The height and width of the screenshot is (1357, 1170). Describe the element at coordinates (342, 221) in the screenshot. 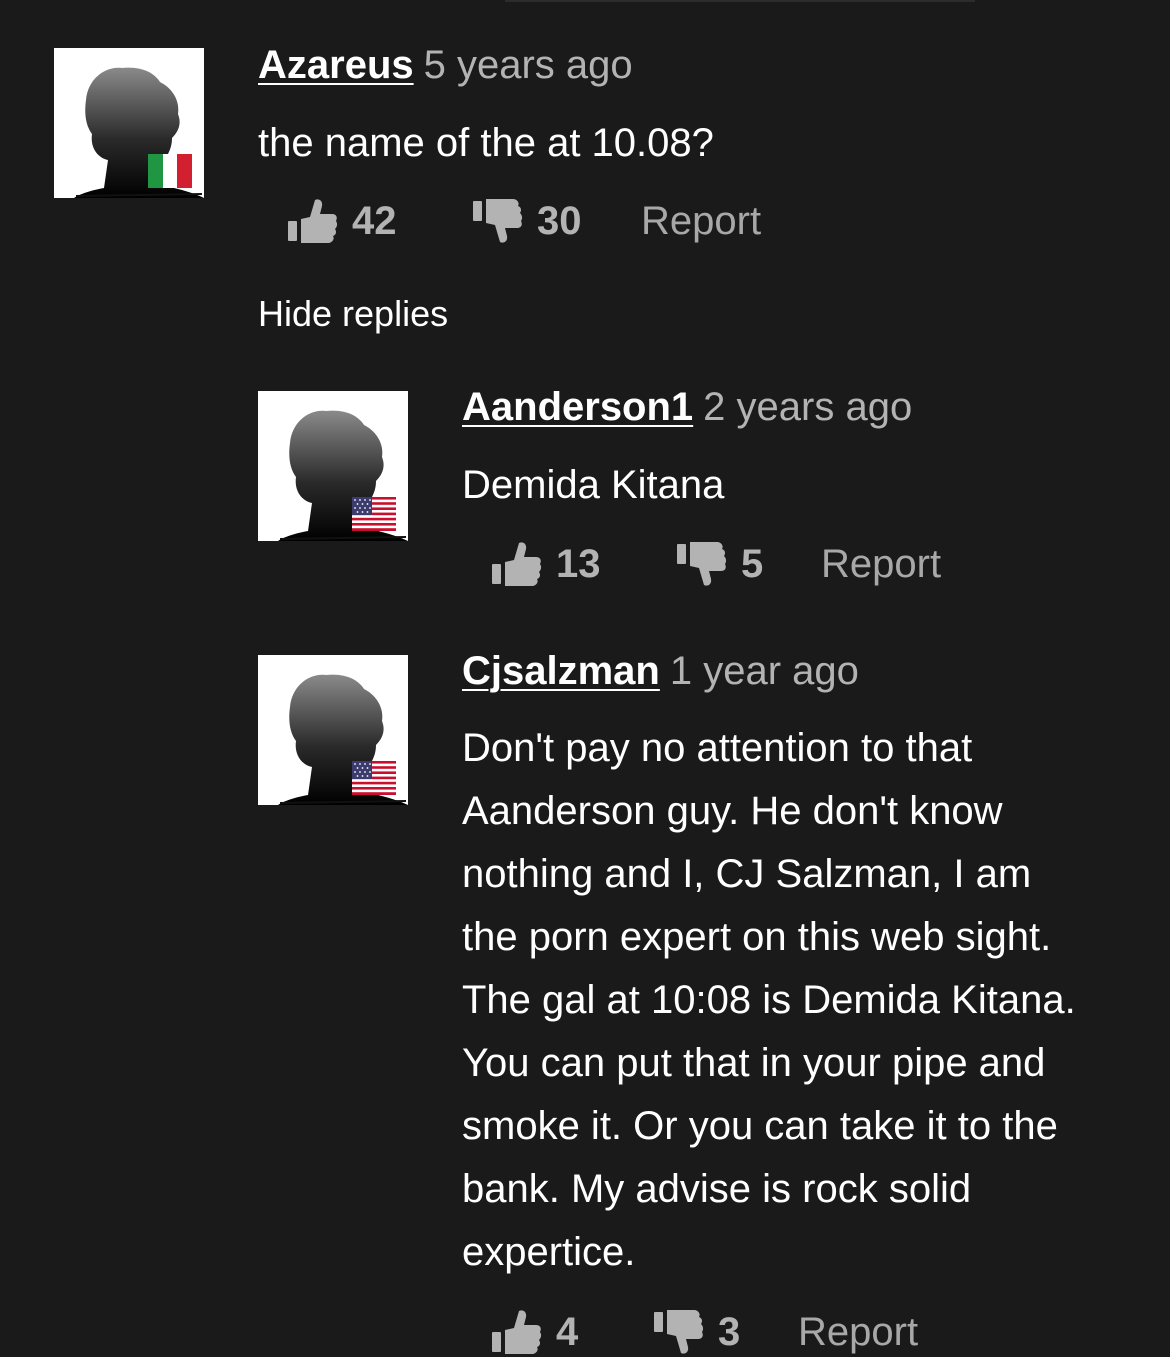

I see `like-button: 42` at that location.